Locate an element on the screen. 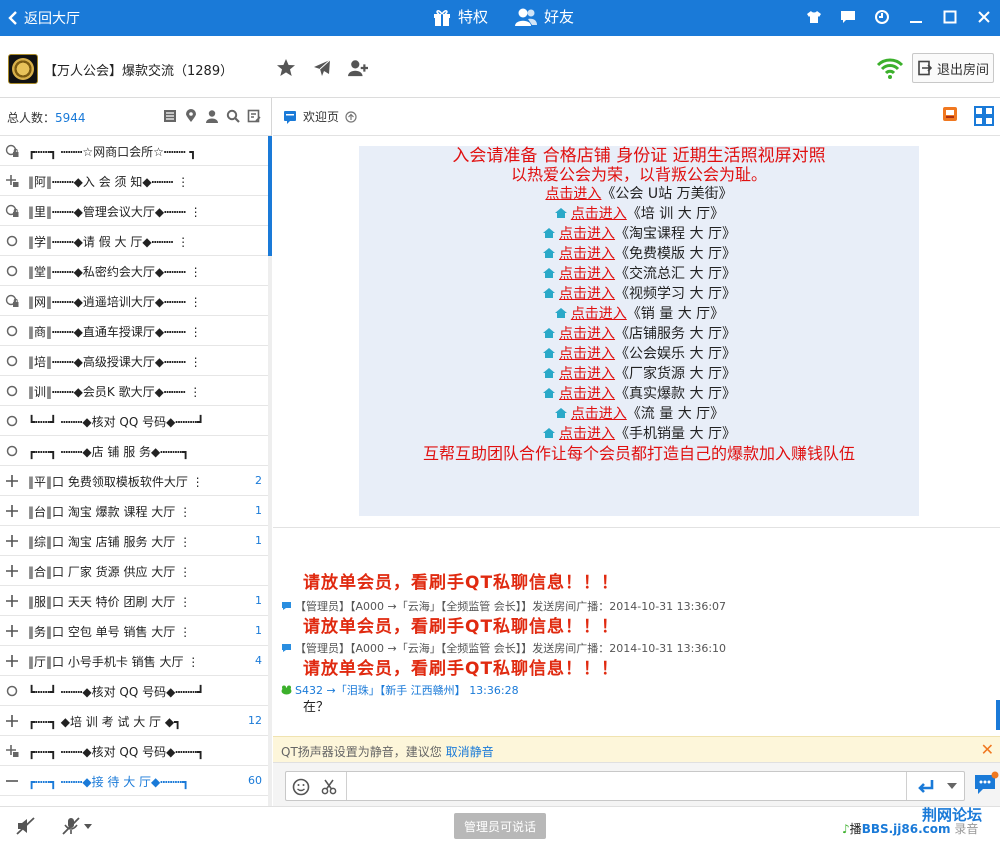 The height and width of the screenshot is (843, 1000). speaker-muted-icon is located at coordinates (26, 826).